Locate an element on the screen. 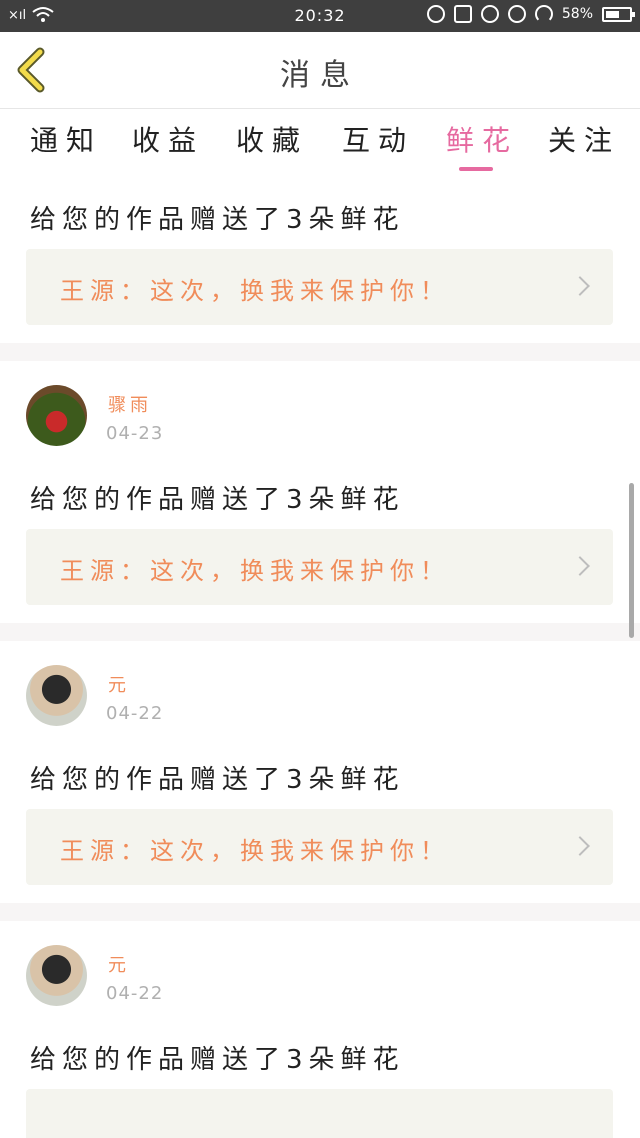  tab-interaction: 互动 is located at coordinates (378, 139).